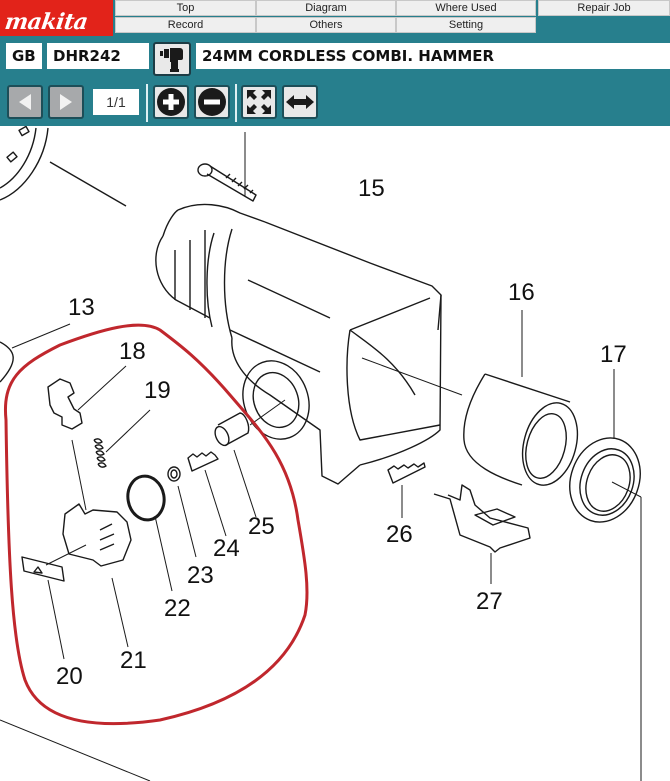  I want to click on zoom-in-button, so click(171, 102).